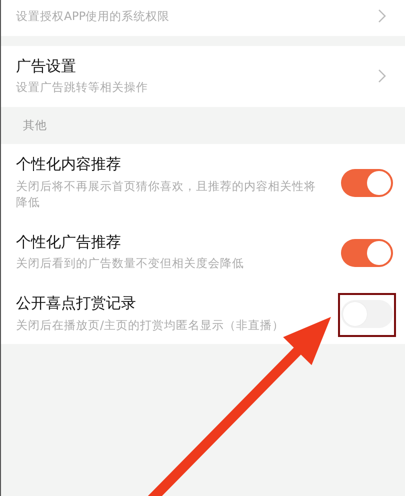 The height and width of the screenshot is (496, 405). What do you see at coordinates (82, 87) in the screenshot?
I see `item-description: 设置广告跳转等相关操作` at bounding box center [82, 87].